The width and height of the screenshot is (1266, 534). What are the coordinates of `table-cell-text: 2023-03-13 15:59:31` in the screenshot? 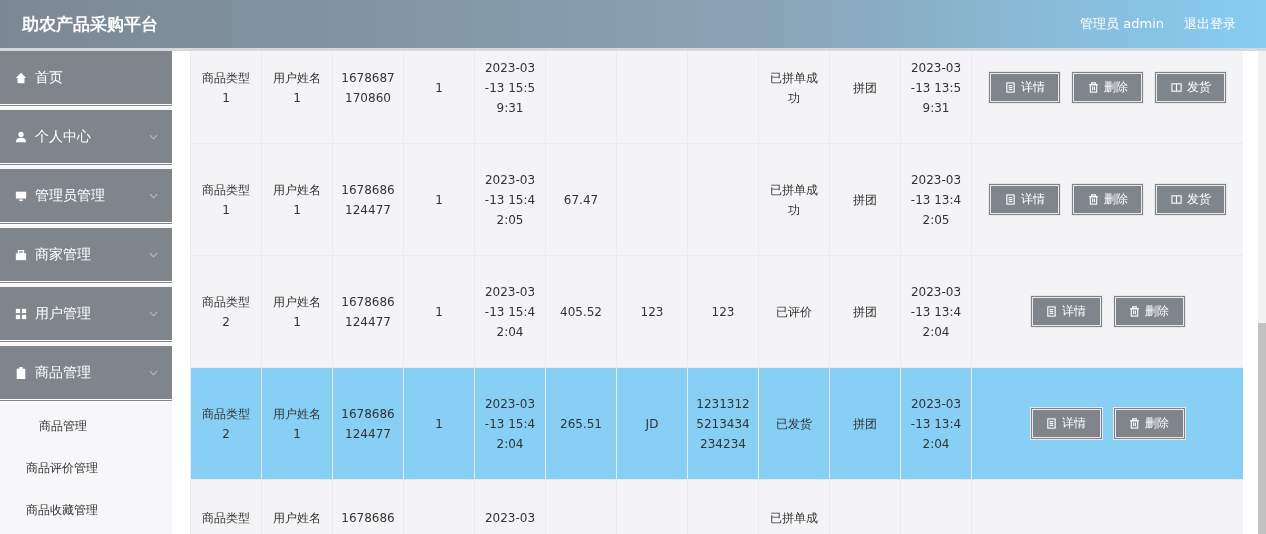 It's located at (510, 88).